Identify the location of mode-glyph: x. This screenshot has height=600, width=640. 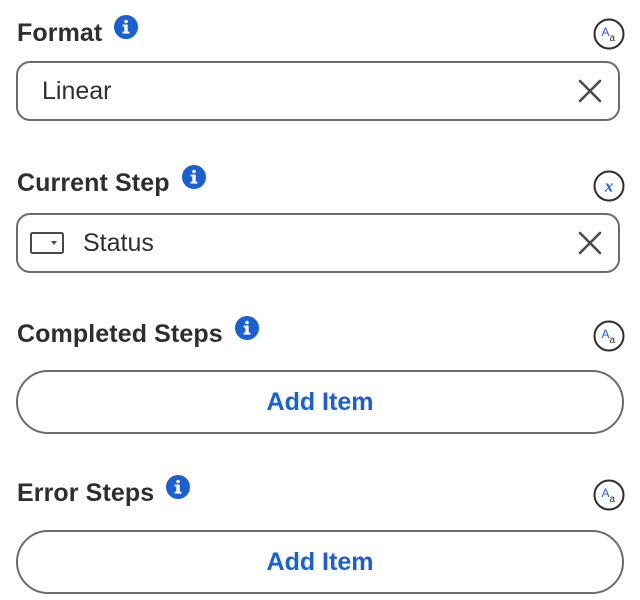
(609, 186).